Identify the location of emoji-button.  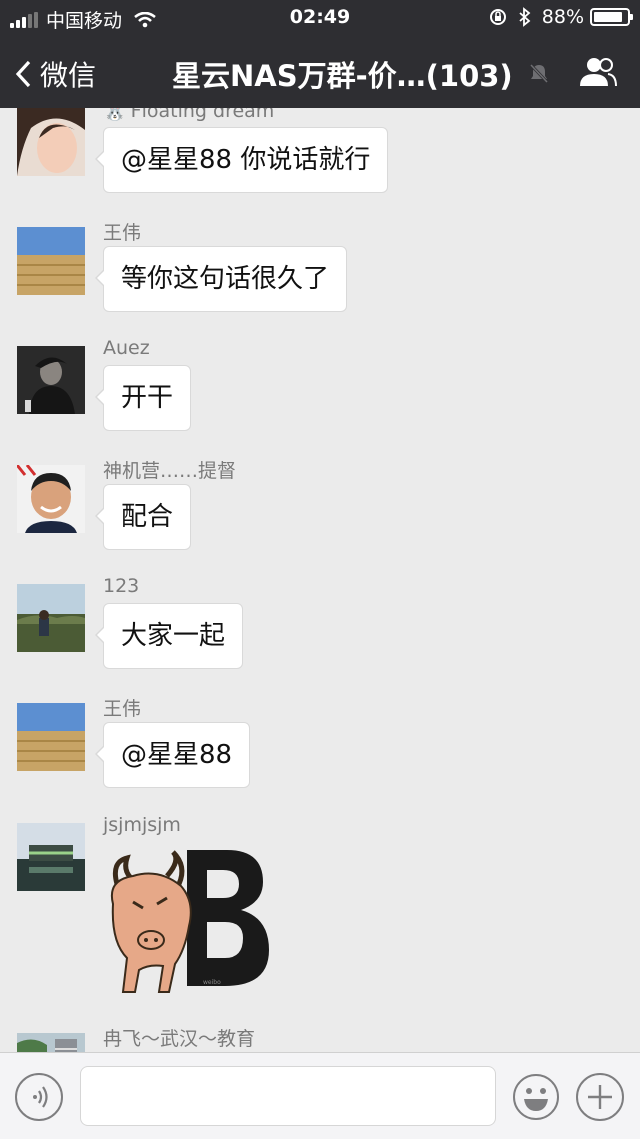
(536, 1097).